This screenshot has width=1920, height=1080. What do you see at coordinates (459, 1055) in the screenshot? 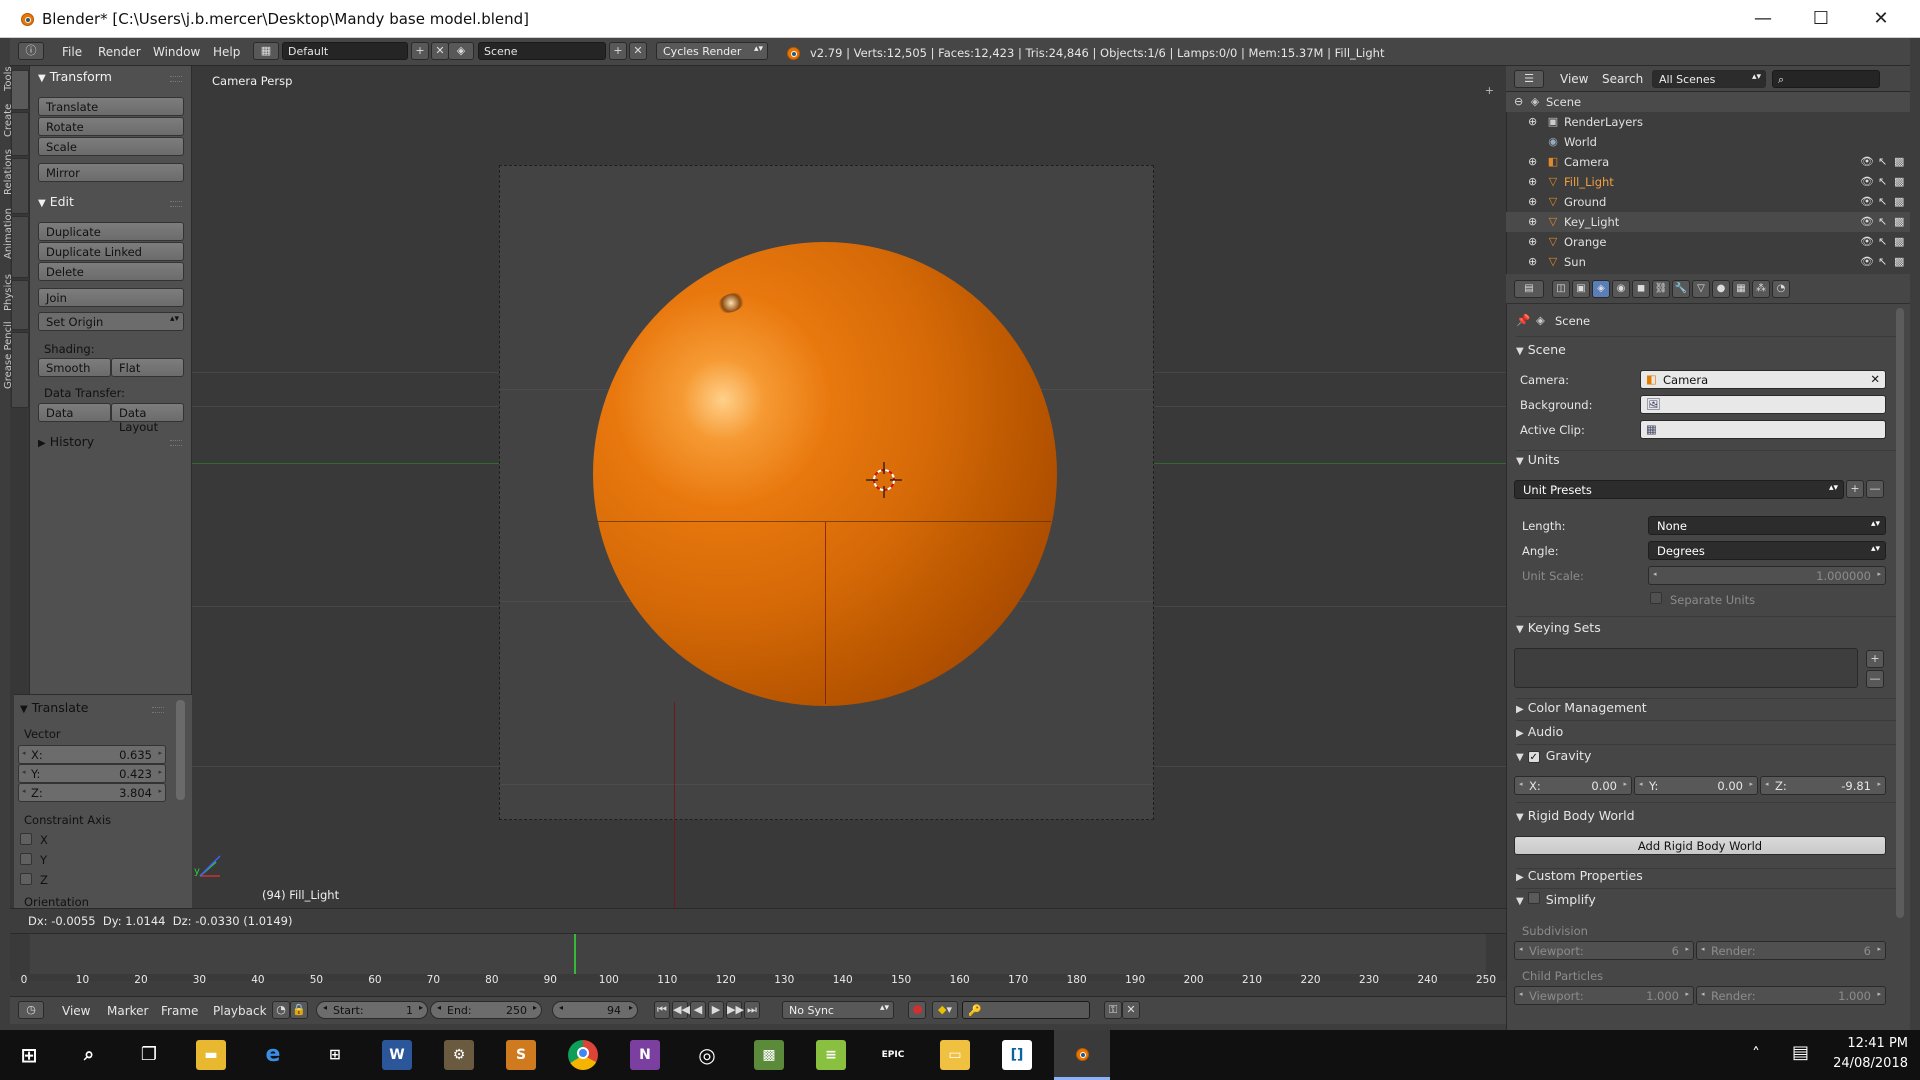
I see `app-icon: ⚙` at bounding box center [459, 1055].